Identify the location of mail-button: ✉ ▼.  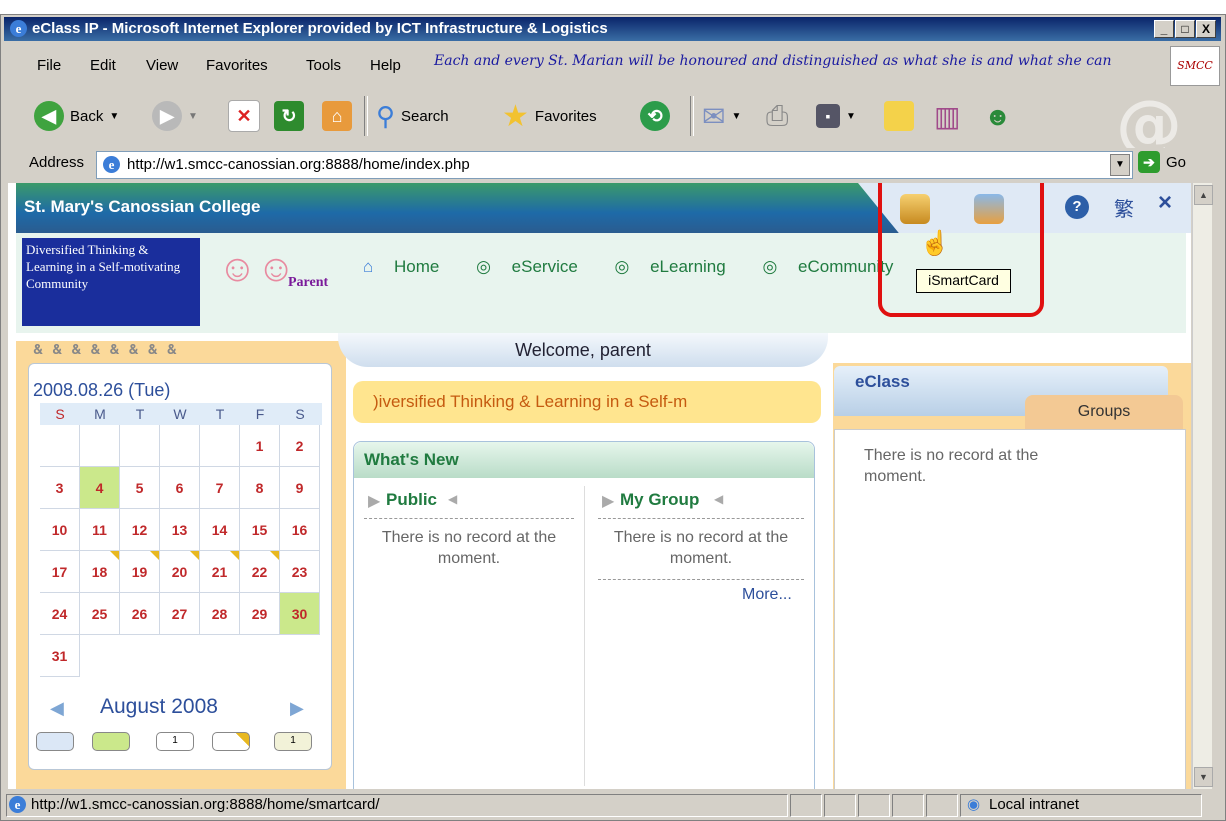
(721, 116).